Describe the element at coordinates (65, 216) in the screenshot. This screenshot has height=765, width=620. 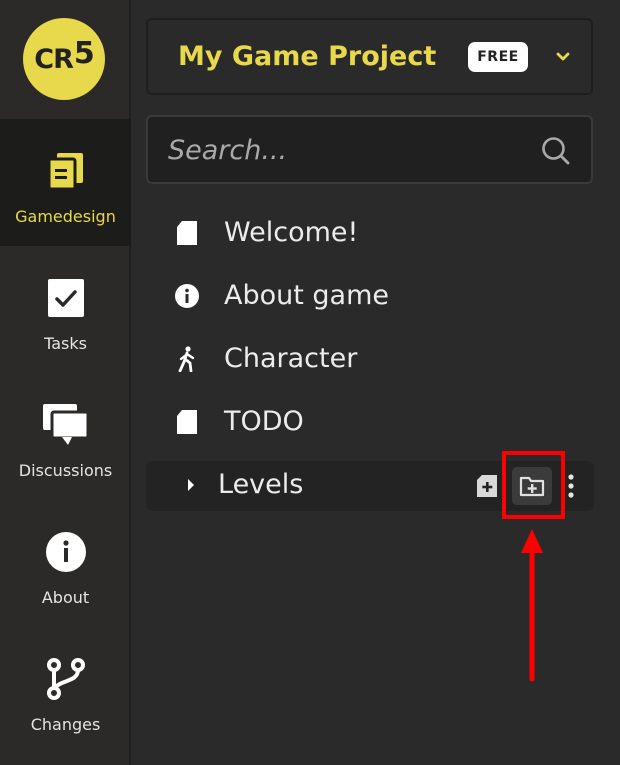
I see `nav-label: Gamedesign` at that location.